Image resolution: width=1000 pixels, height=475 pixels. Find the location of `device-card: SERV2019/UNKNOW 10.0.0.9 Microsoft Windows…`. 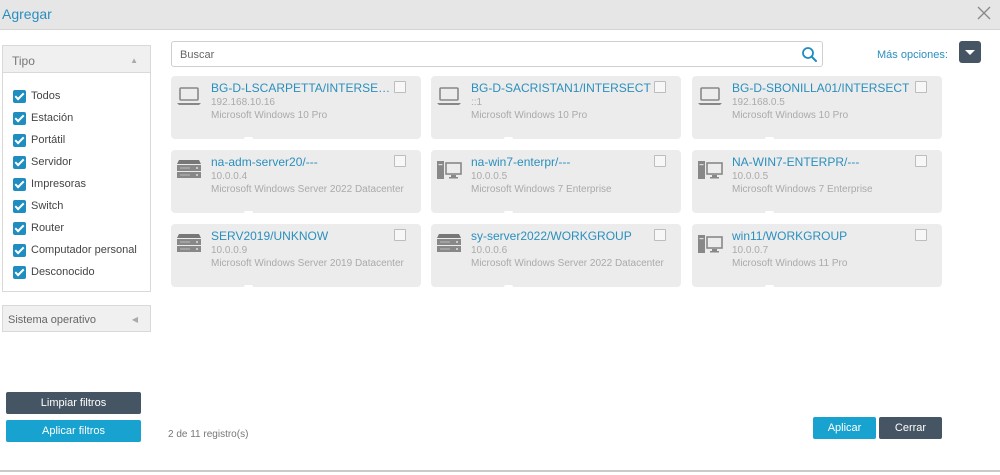

device-card: SERV2019/UNKNOW 10.0.0.9 Microsoft Windows… is located at coordinates (296, 256).